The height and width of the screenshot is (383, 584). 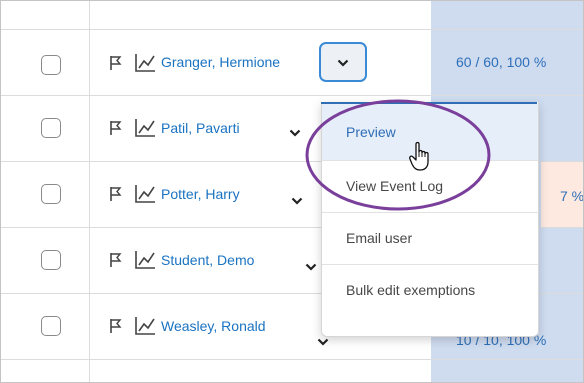 What do you see at coordinates (501, 62) in the screenshot?
I see `score-value: 60 / 60, 100 %` at bounding box center [501, 62].